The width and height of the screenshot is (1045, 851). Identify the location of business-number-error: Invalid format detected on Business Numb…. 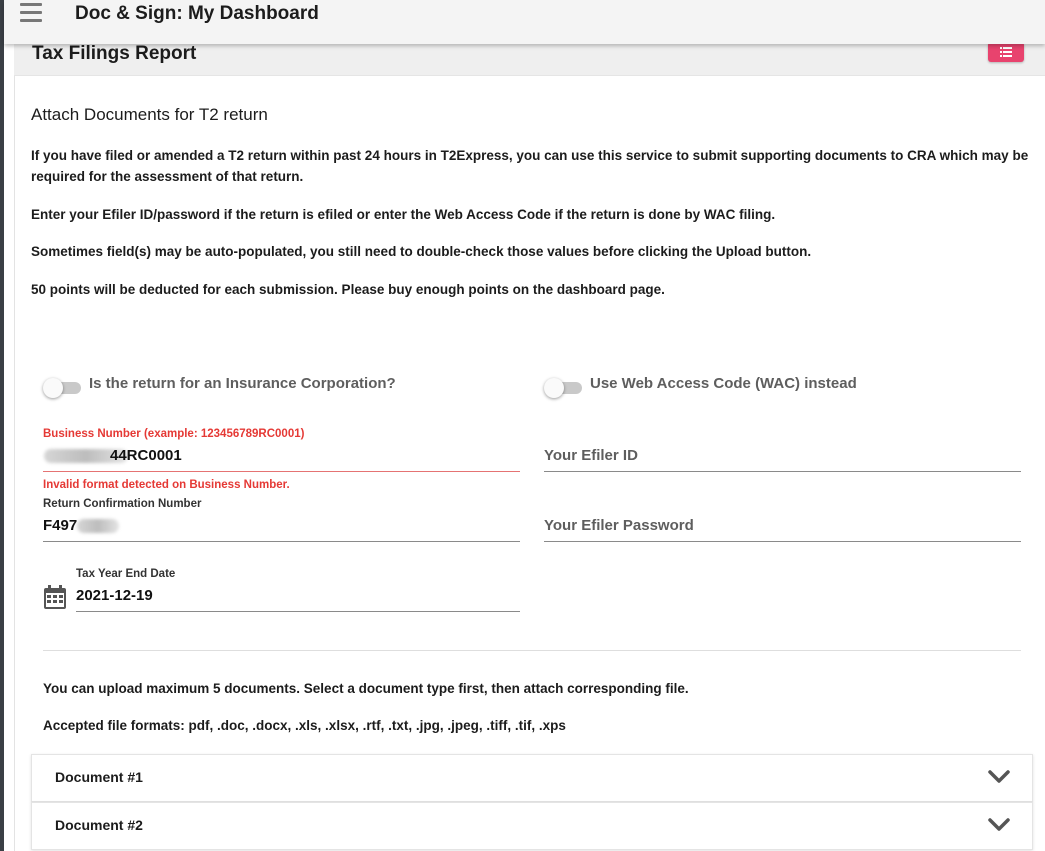
(166, 485).